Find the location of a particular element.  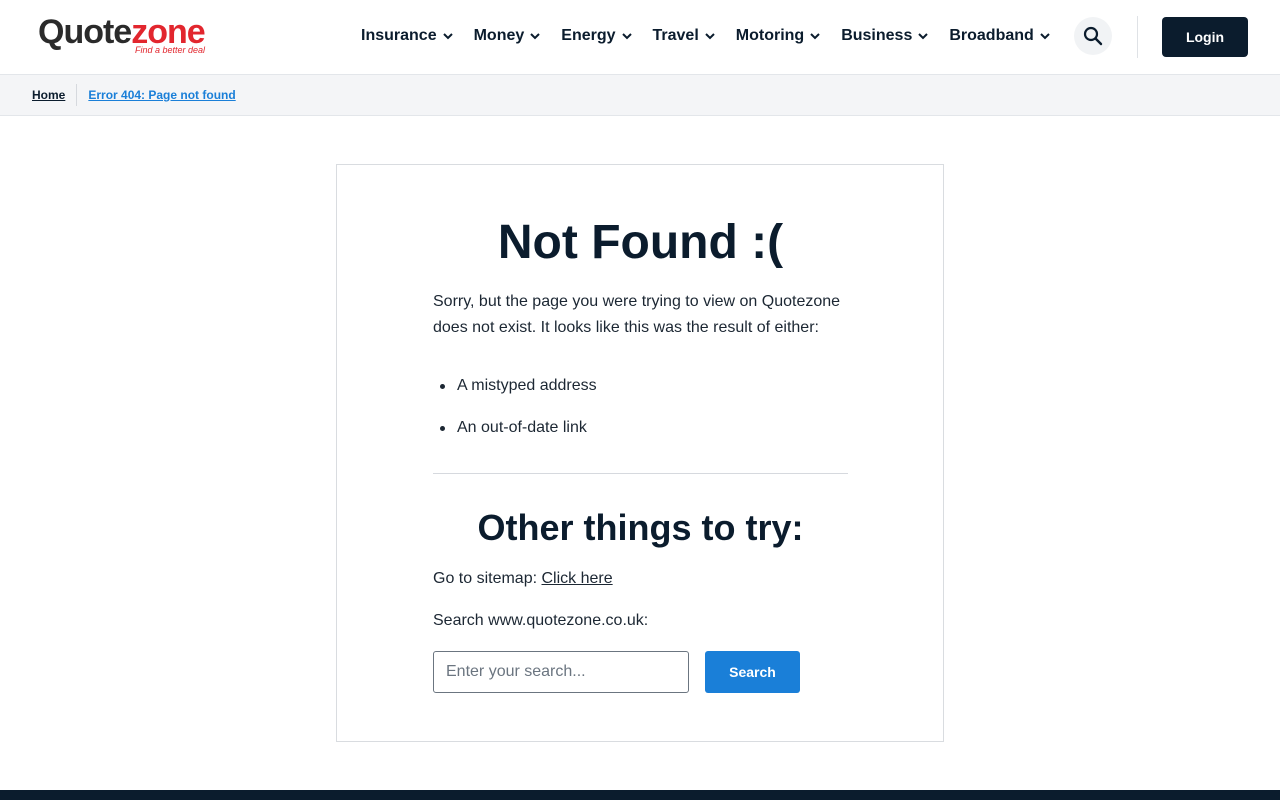

breadcrumb: Home Error 404: Page not found is located at coordinates (640, 95).